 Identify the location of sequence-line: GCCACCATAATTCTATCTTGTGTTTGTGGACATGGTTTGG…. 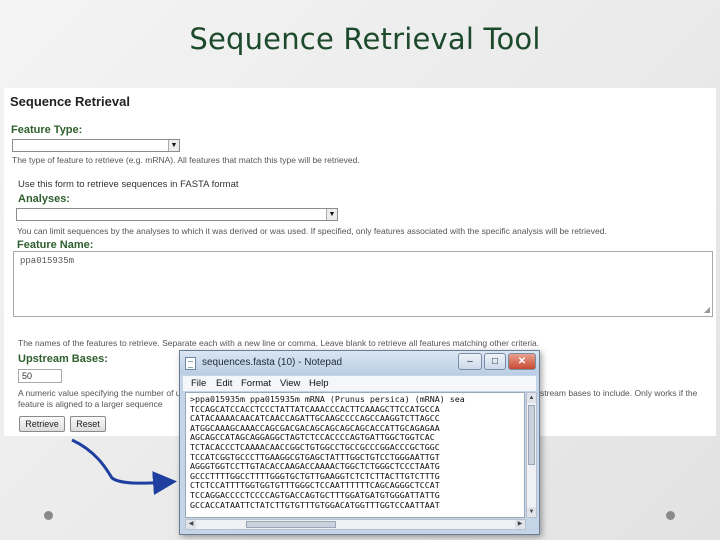
(315, 504).